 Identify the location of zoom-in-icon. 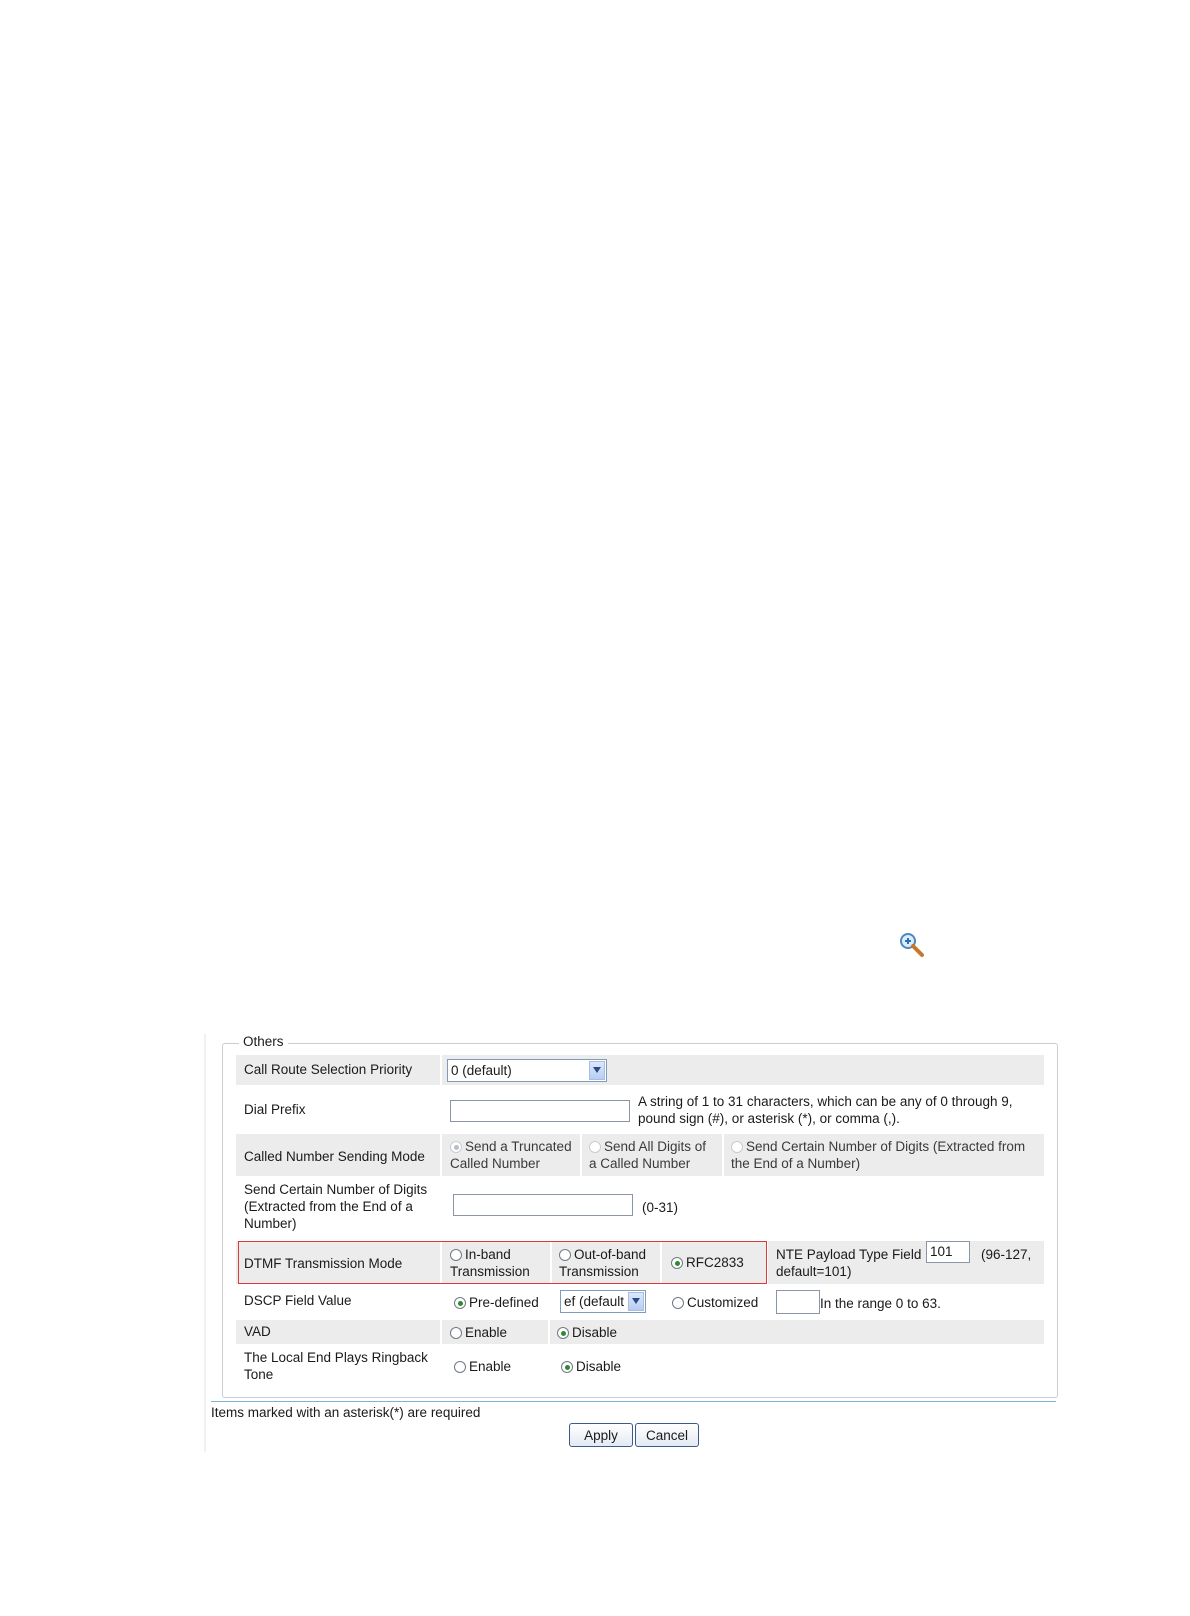
(912, 945).